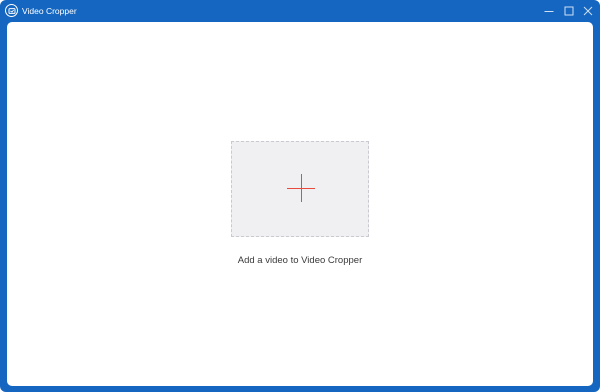 This screenshot has height=392, width=600. I want to click on add-plus-icon, so click(301, 188).